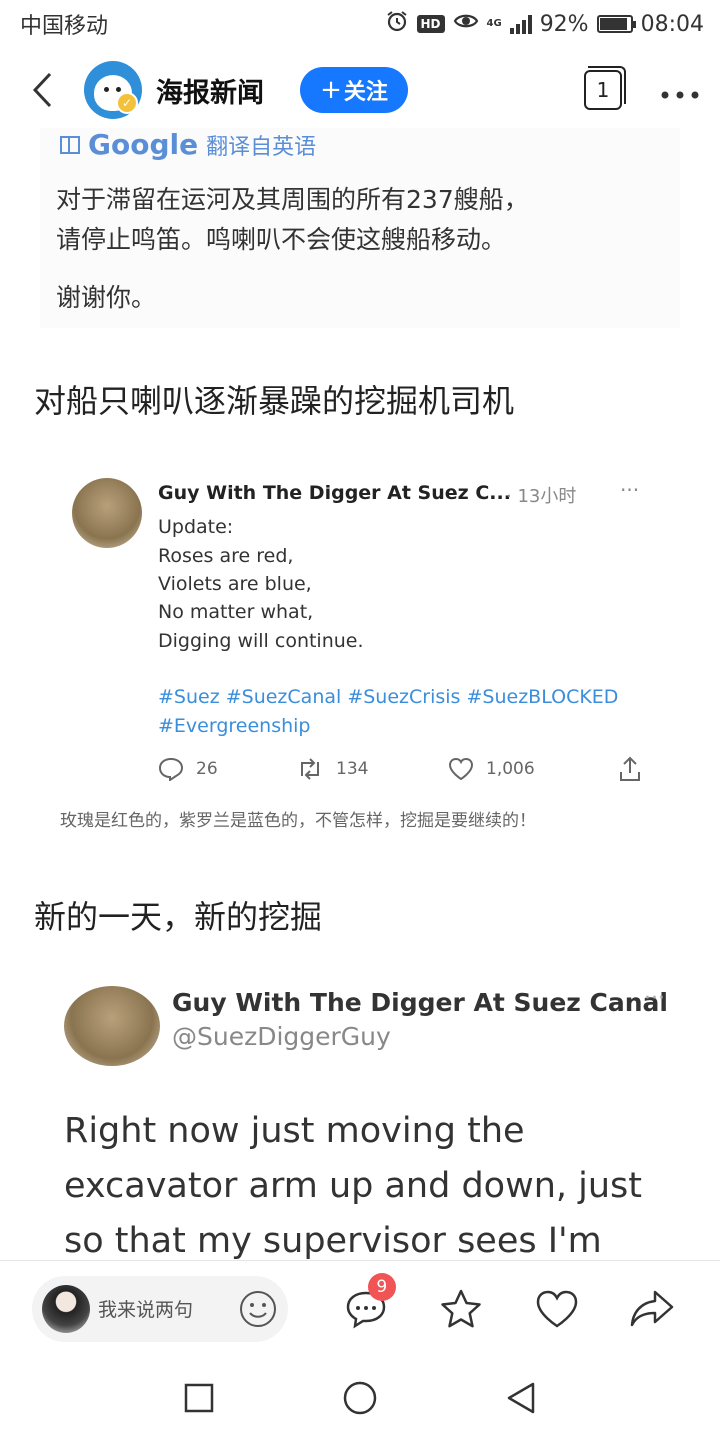 Image resolution: width=720 pixels, height=1440 pixels. What do you see at coordinates (281, 1036) in the screenshot?
I see `tweet-handle: @SuezDiggerGuy` at bounding box center [281, 1036].